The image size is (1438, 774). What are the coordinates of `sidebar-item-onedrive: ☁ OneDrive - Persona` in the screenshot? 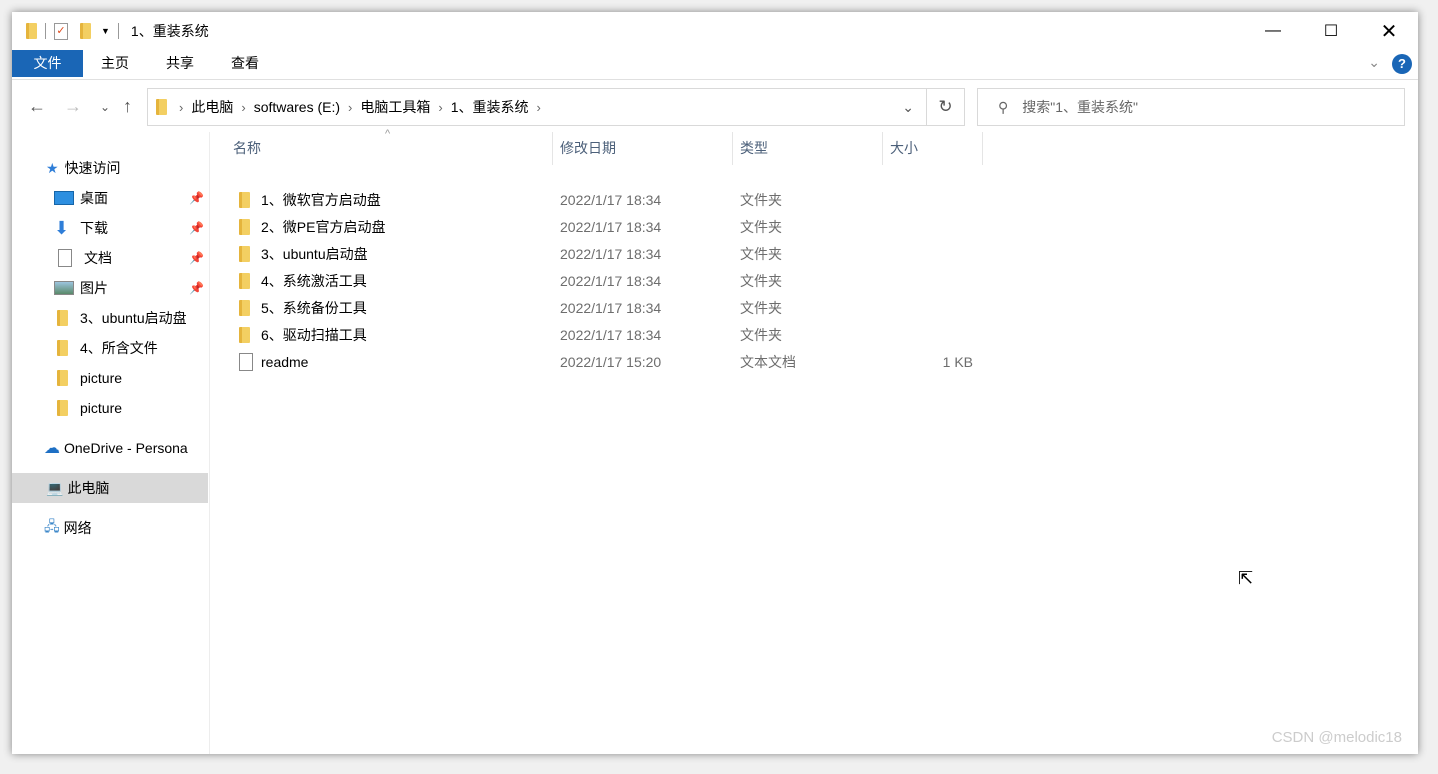 It's located at (110, 448).